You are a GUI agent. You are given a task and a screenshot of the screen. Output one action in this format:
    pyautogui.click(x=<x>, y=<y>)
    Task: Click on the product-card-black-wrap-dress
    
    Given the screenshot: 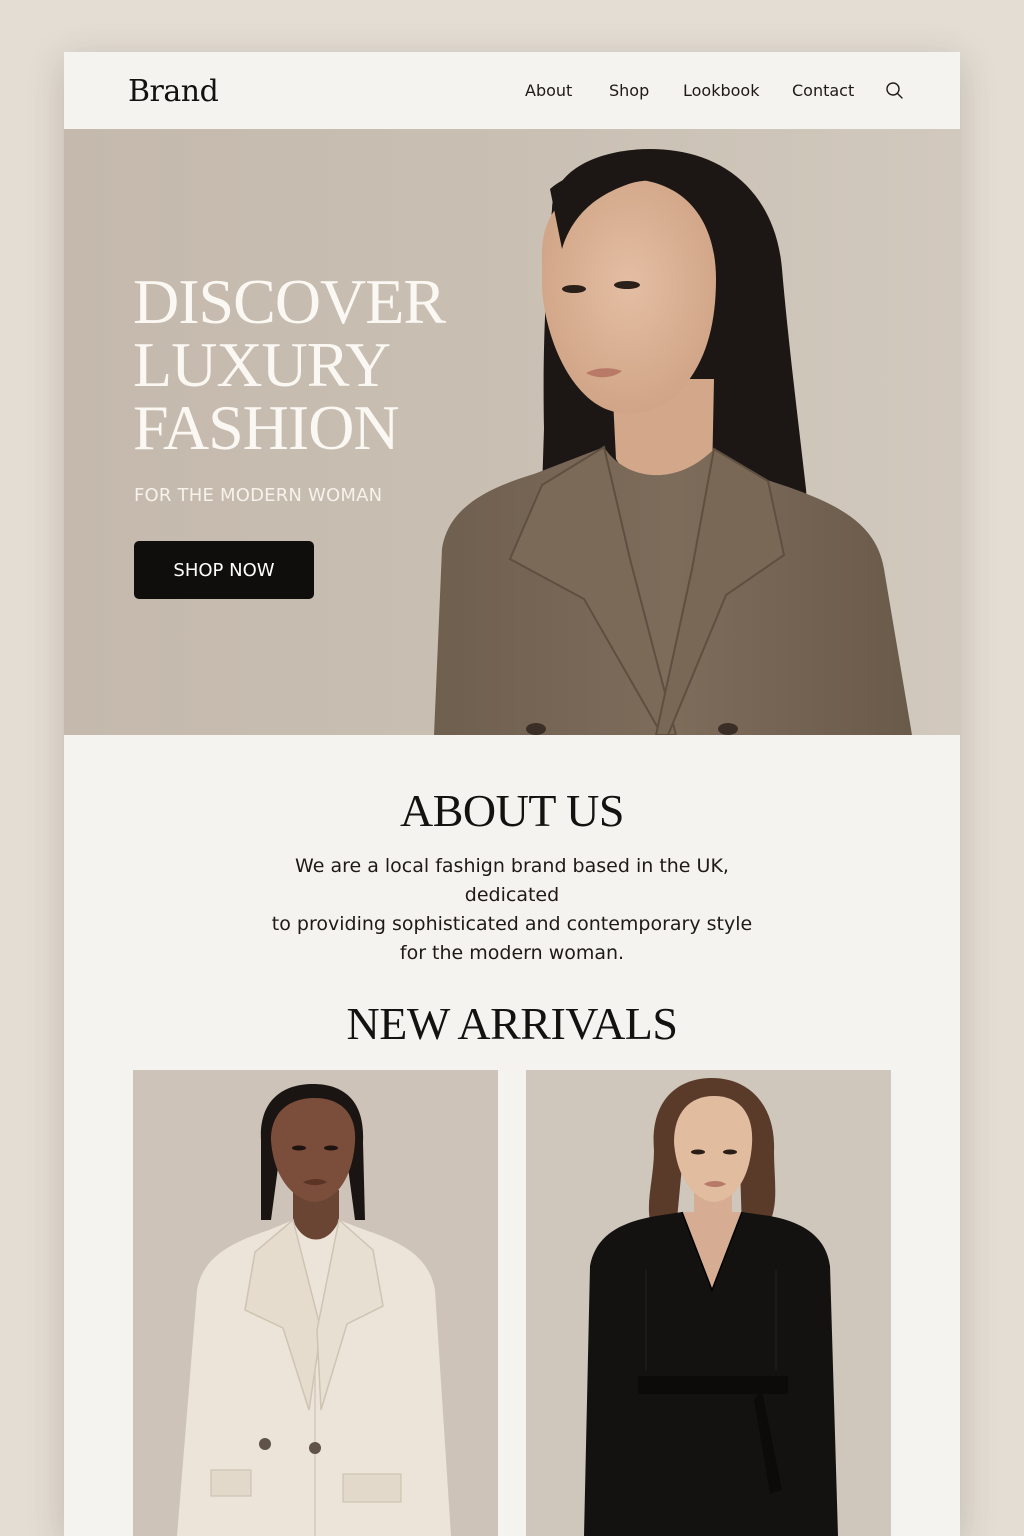 What is the action you would take?
    pyautogui.click(x=708, y=1303)
    